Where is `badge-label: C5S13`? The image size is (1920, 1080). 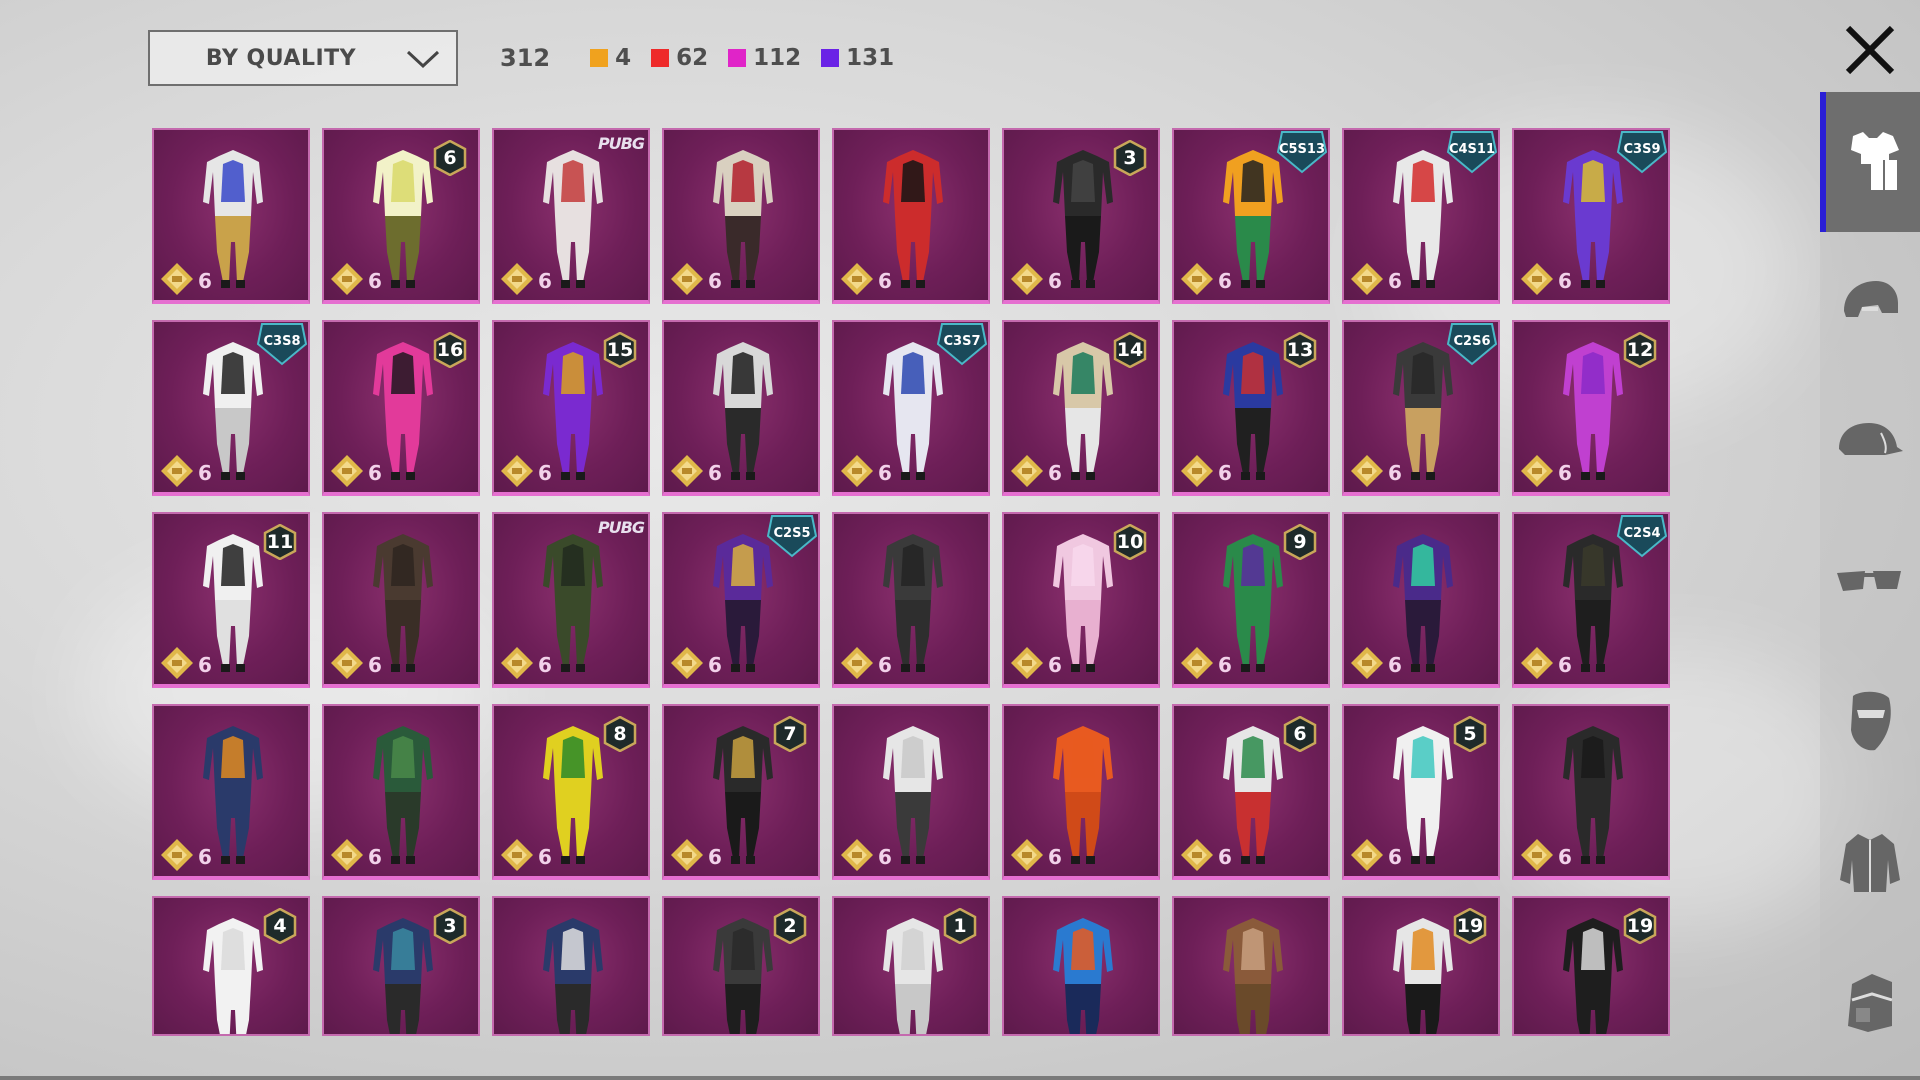 badge-label: C5S13 is located at coordinates (1302, 149).